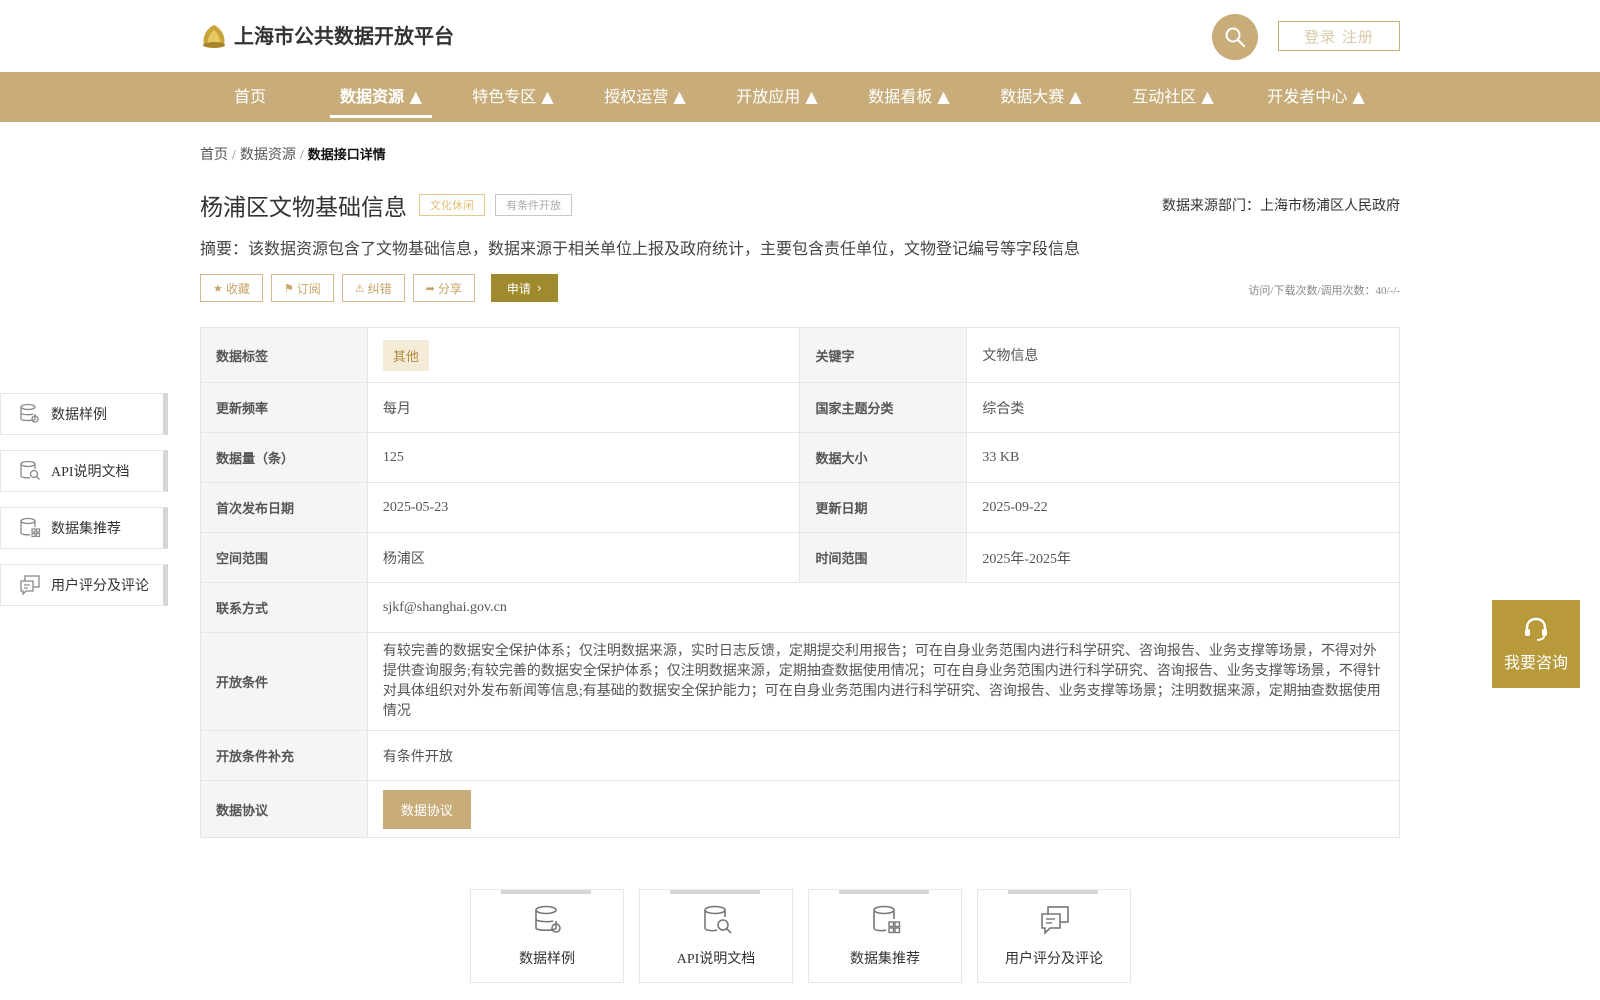  What do you see at coordinates (583, 355) in the screenshot?
I see `data-tag-cell: 其他` at bounding box center [583, 355].